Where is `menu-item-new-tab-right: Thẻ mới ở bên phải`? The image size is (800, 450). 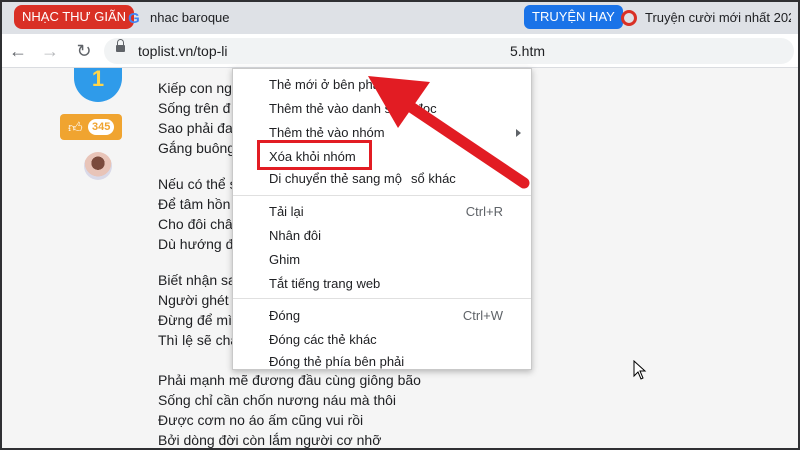
menu-item-new-tab-right: Thẻ mới ở bên phải is located at coordinates (382, 85).